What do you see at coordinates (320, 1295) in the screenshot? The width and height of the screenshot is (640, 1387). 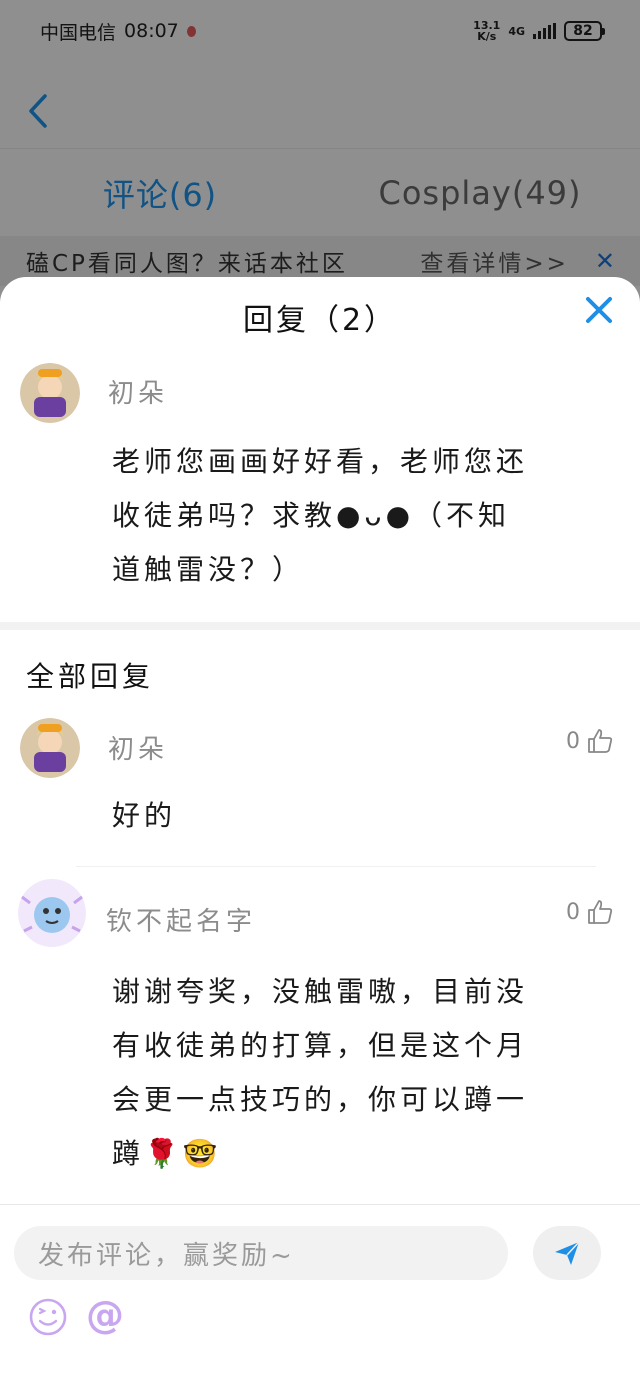 I see `comment-input-bar: 发布评论，赢奖励~ @` at bounding box center [320, 1295].